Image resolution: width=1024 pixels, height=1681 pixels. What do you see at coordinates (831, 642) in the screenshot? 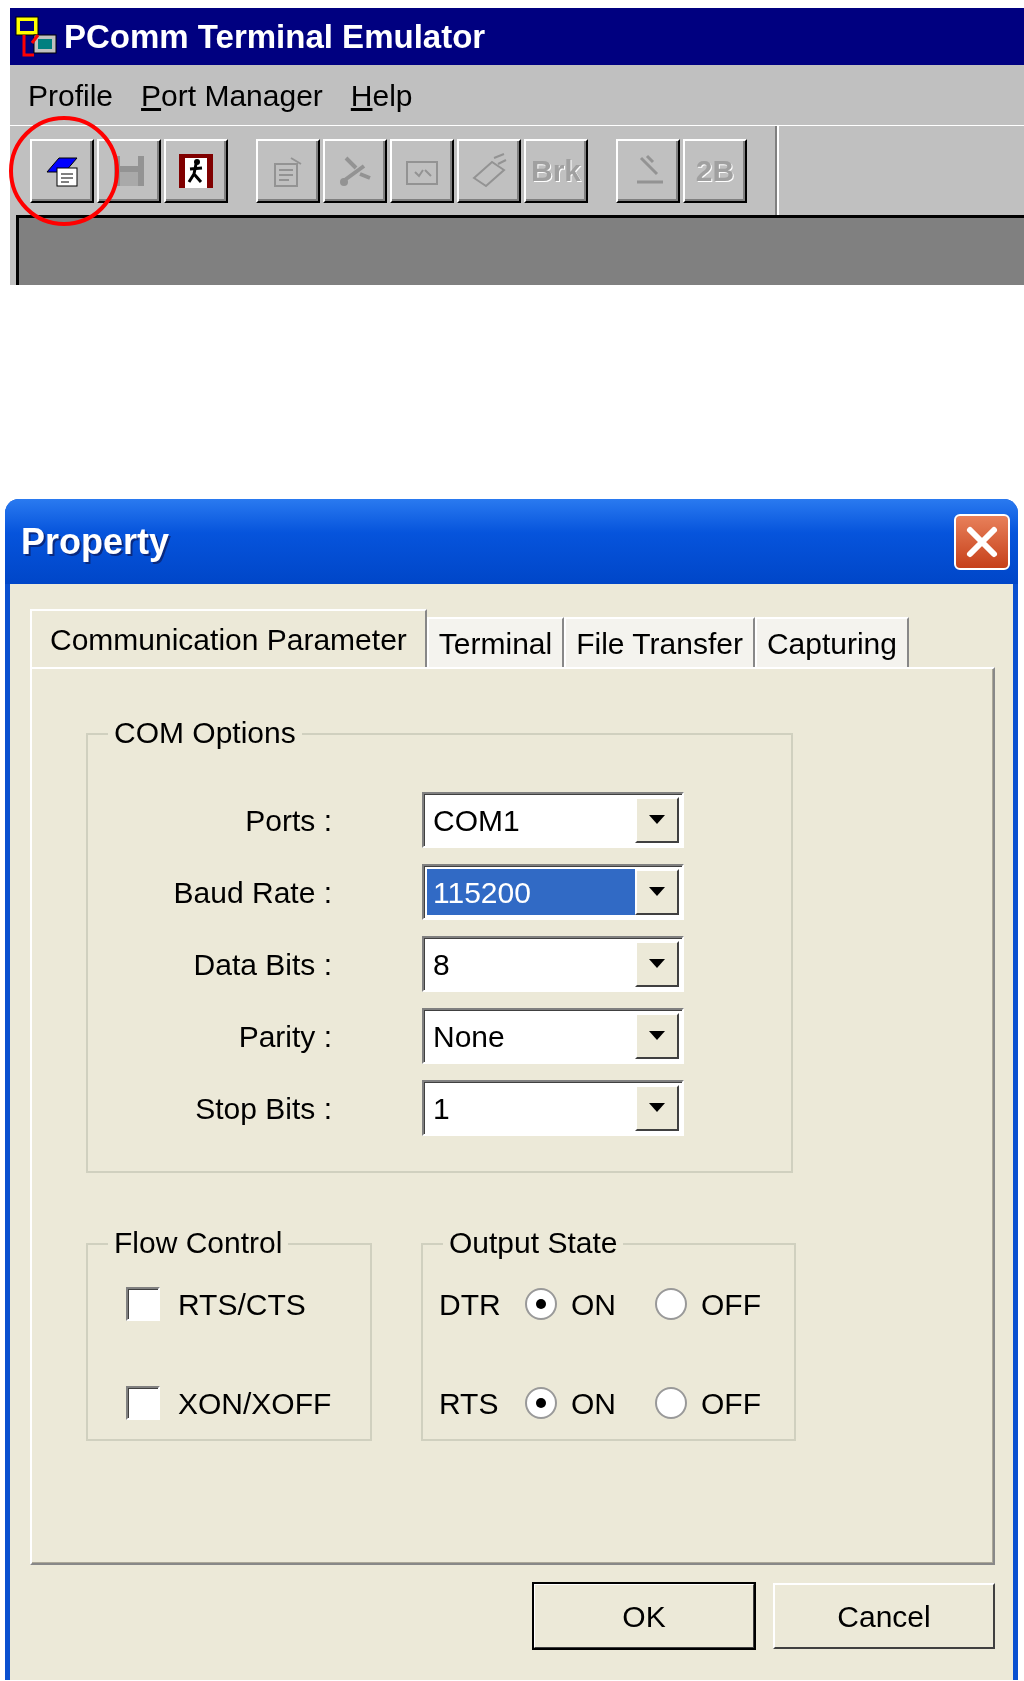
I see `tab: Capturing` at bounding box center [831, 642].